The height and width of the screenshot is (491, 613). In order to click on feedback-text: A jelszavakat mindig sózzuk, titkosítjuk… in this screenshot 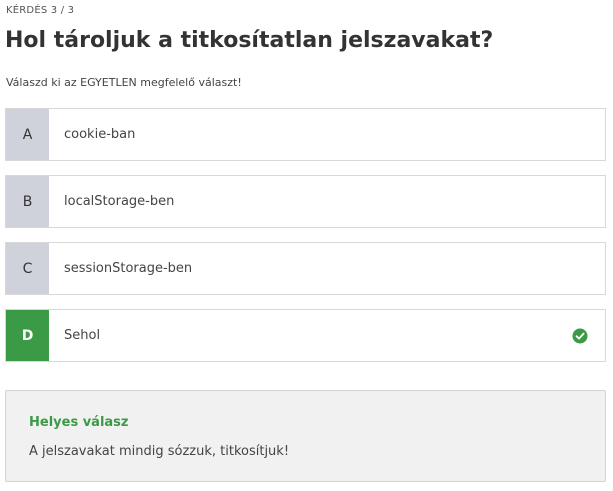, I will do `click(159, 451)`.